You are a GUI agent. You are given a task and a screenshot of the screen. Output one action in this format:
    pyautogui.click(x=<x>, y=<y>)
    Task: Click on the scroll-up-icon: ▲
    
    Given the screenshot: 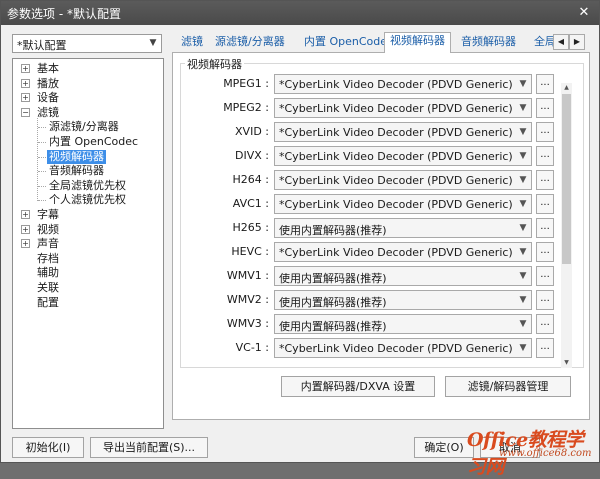 What is the action you would take?
    pyautogui.click(x=566, y=88)
    